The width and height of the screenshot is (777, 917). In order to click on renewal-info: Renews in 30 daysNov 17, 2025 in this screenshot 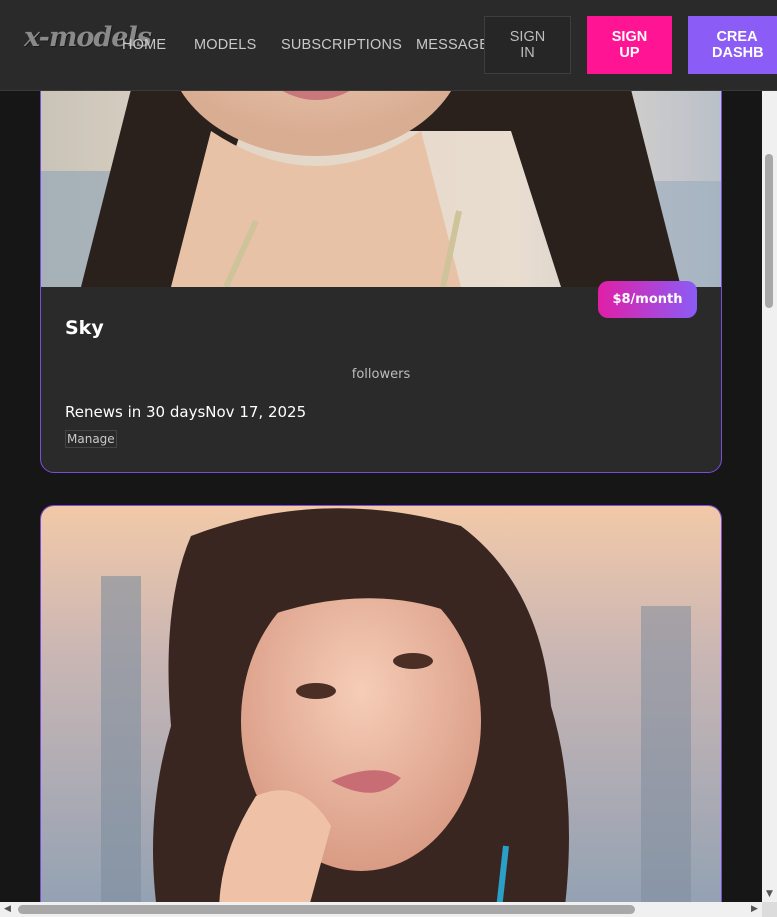, I will do `click(185, 412)`.